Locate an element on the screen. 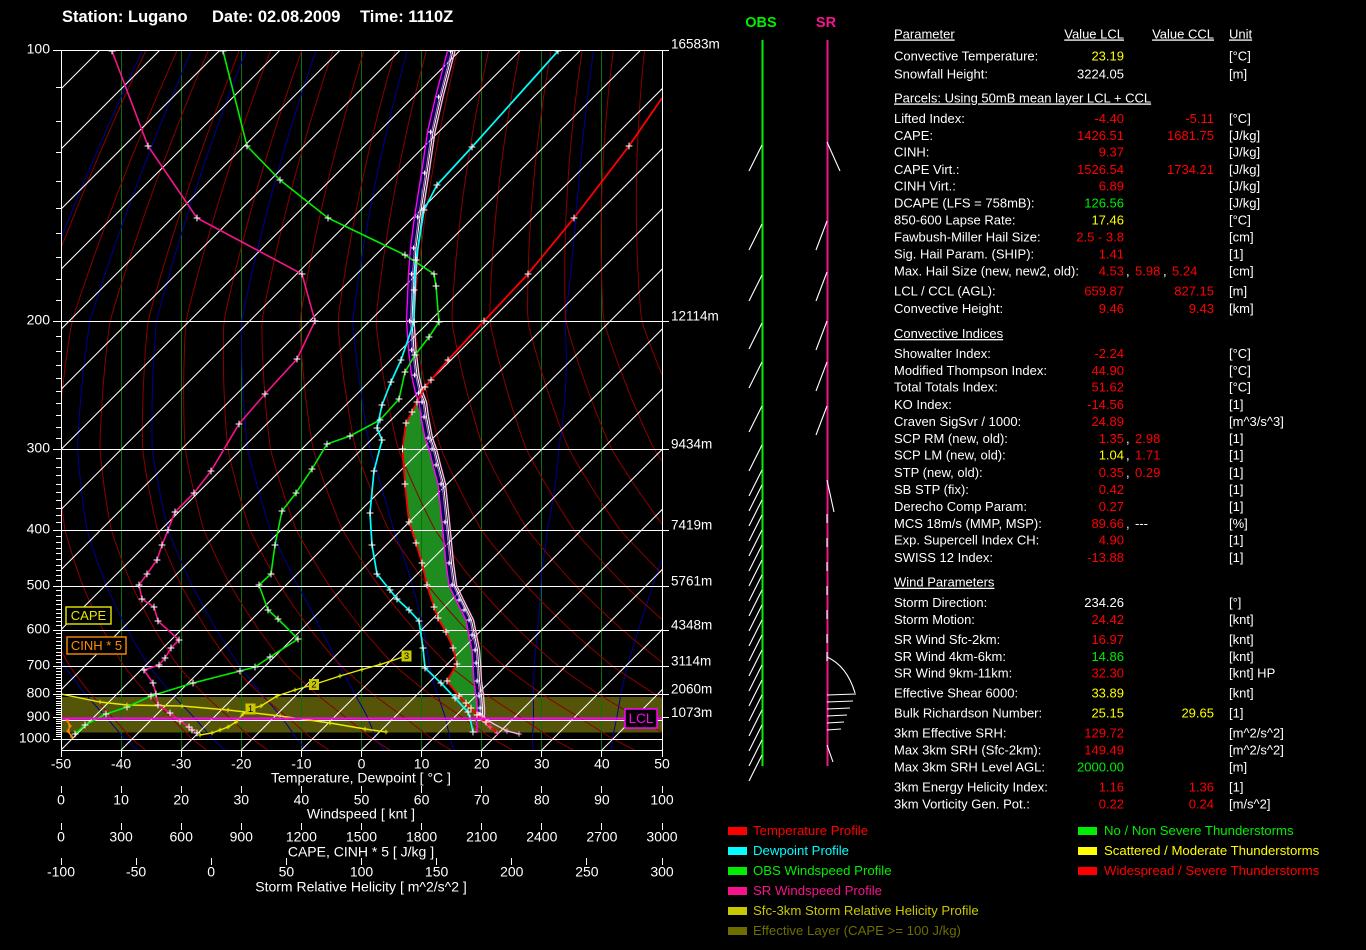 The height and width of the screenshot is (950, 1366). svg-text: 1426.51 is located at coordinates (1100, 135).